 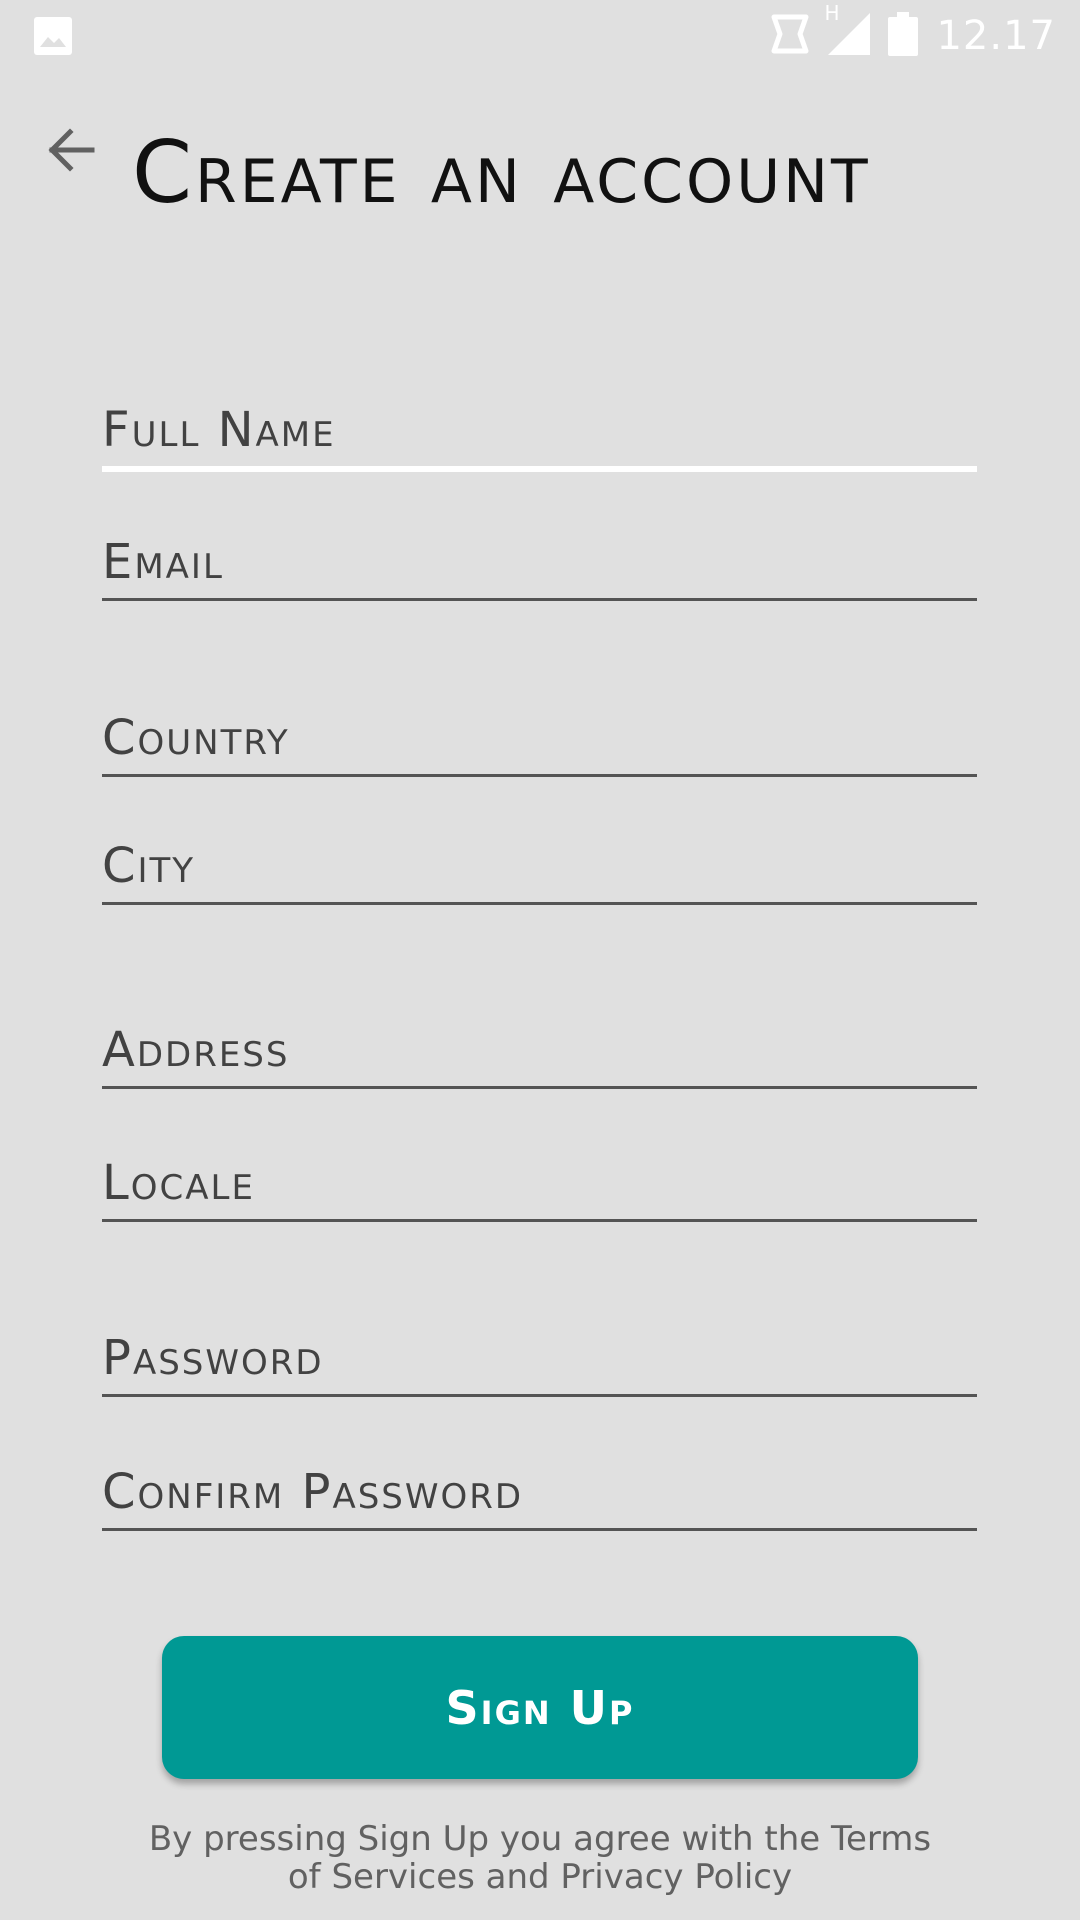 I want to click on email-field, so click(x=539, y=561).